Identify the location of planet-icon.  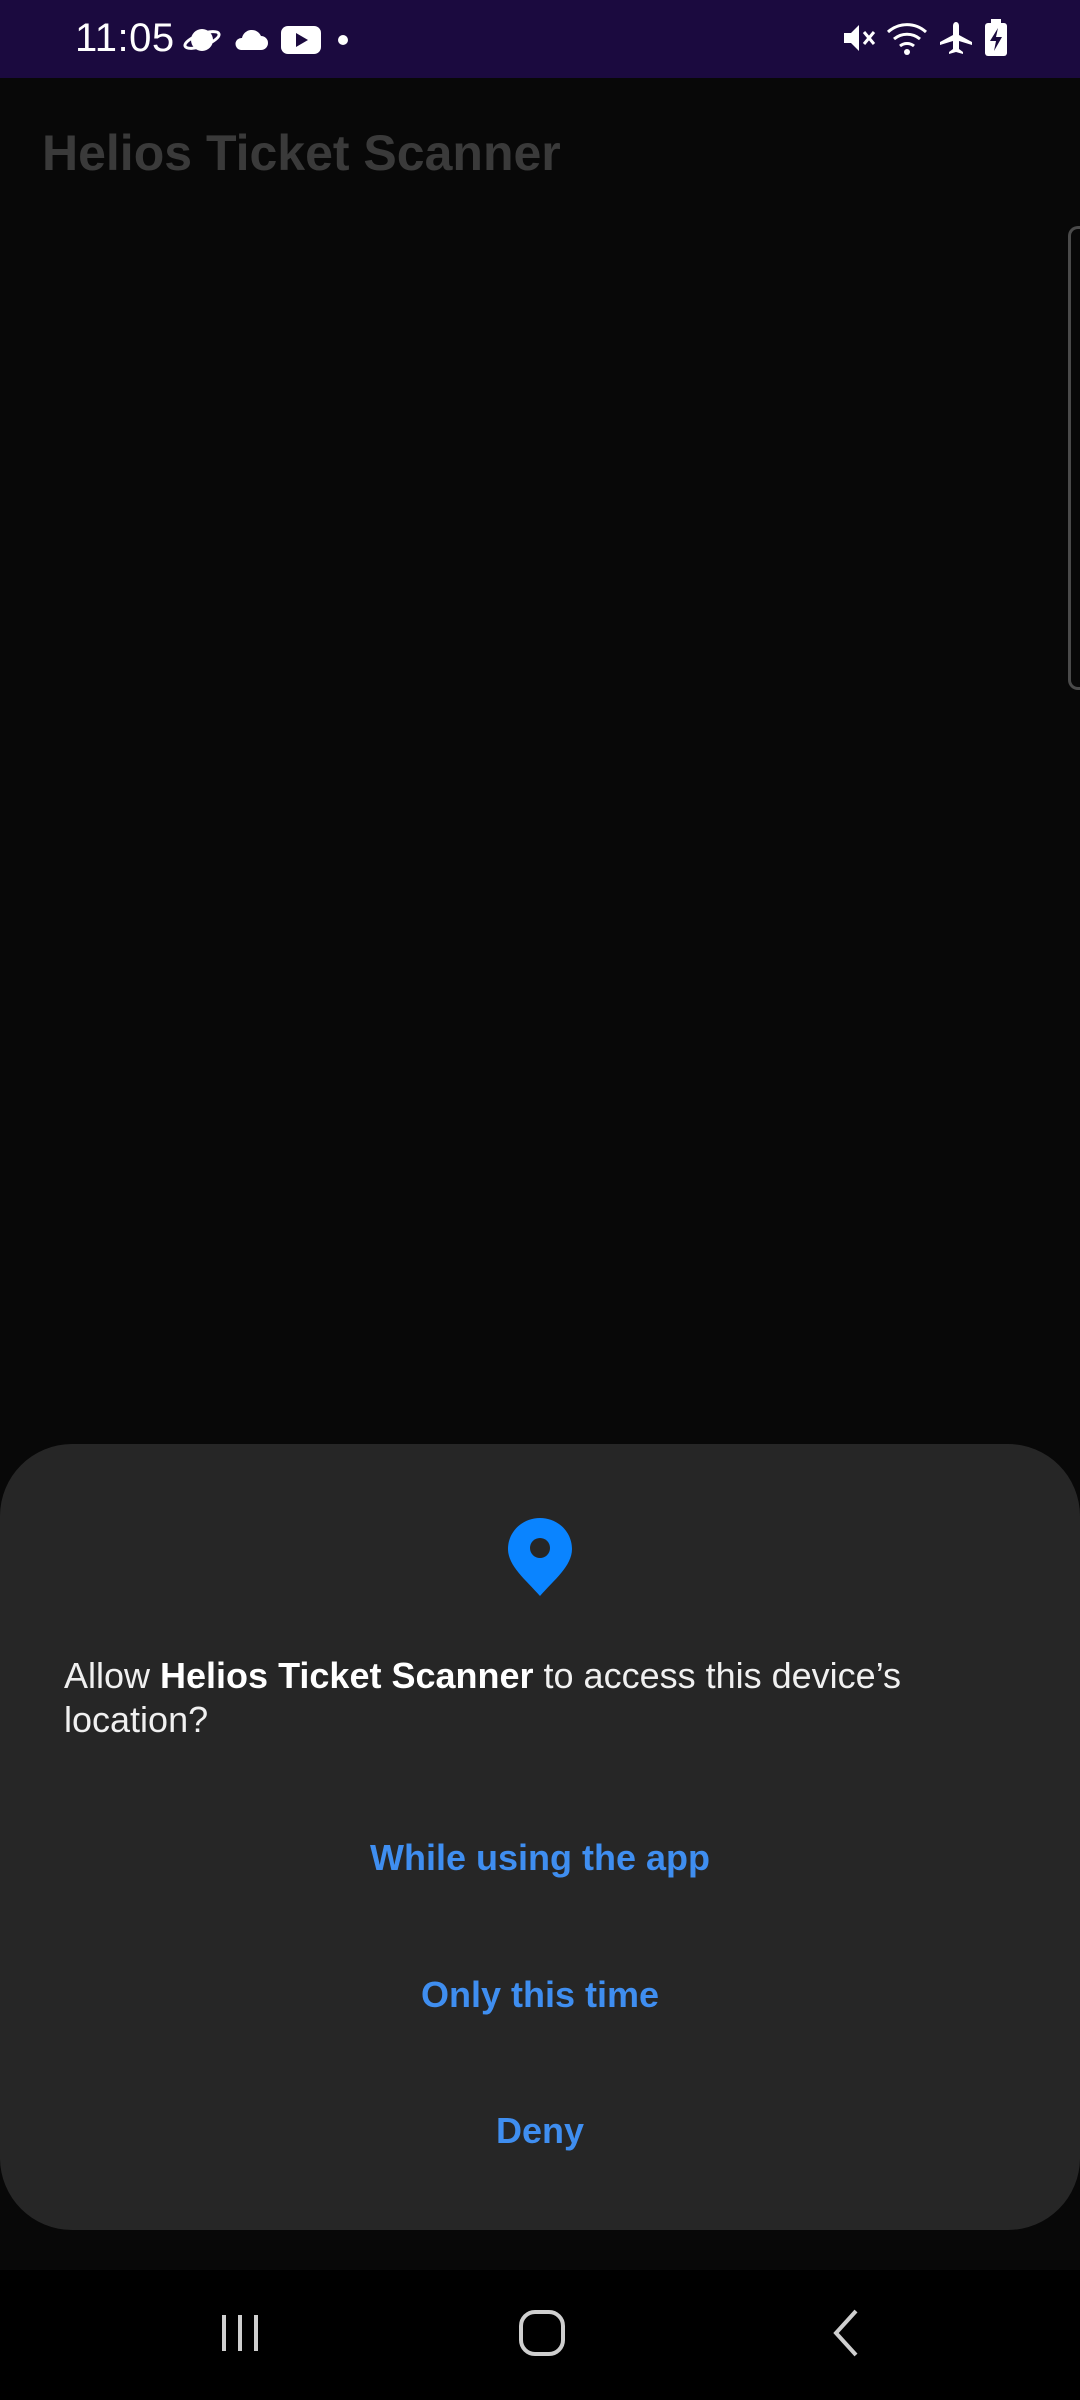
(202, 40).